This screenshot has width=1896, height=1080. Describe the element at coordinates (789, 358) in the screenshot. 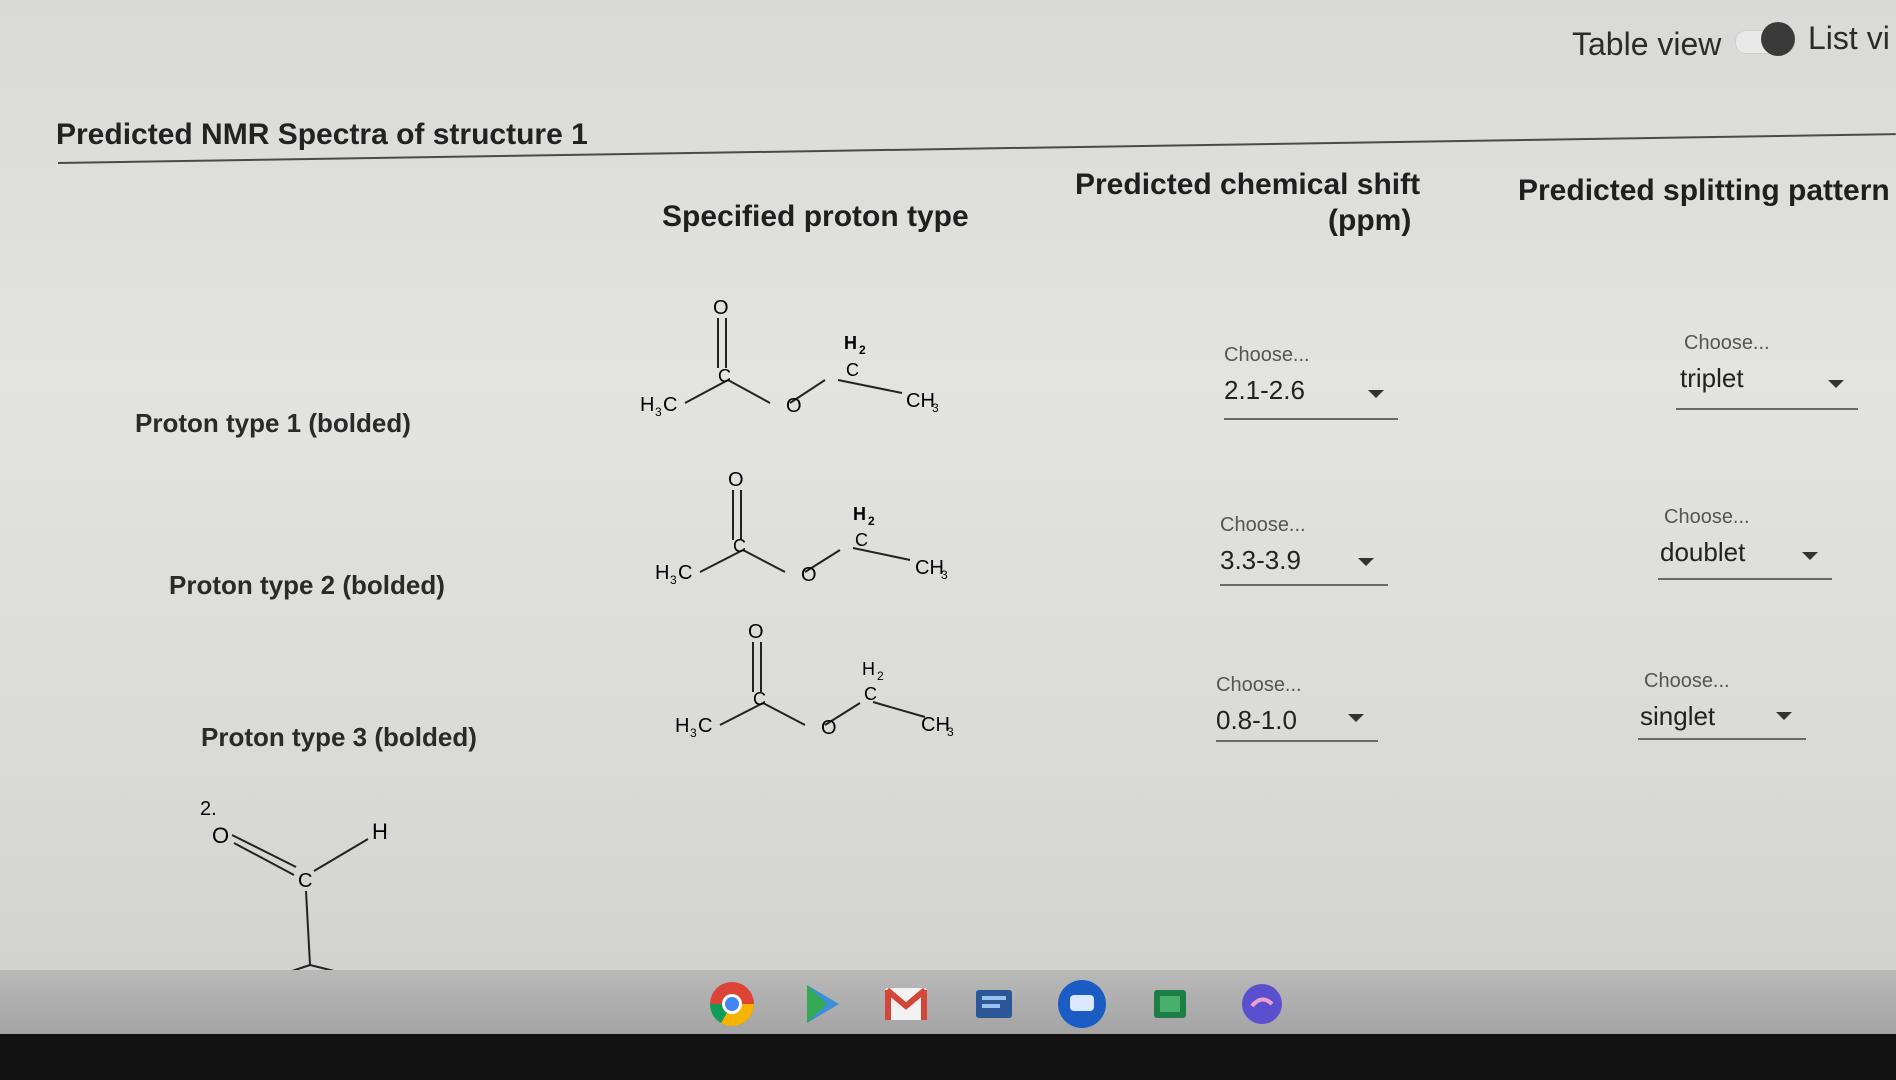

I see `structure-1: O C O H 2 C H 3 C CH 3` at that location.